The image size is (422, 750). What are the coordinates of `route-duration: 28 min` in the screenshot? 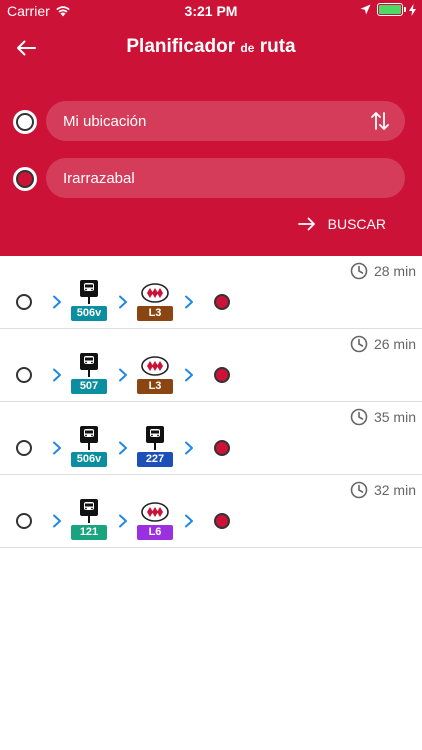 It's located at (383, 271).